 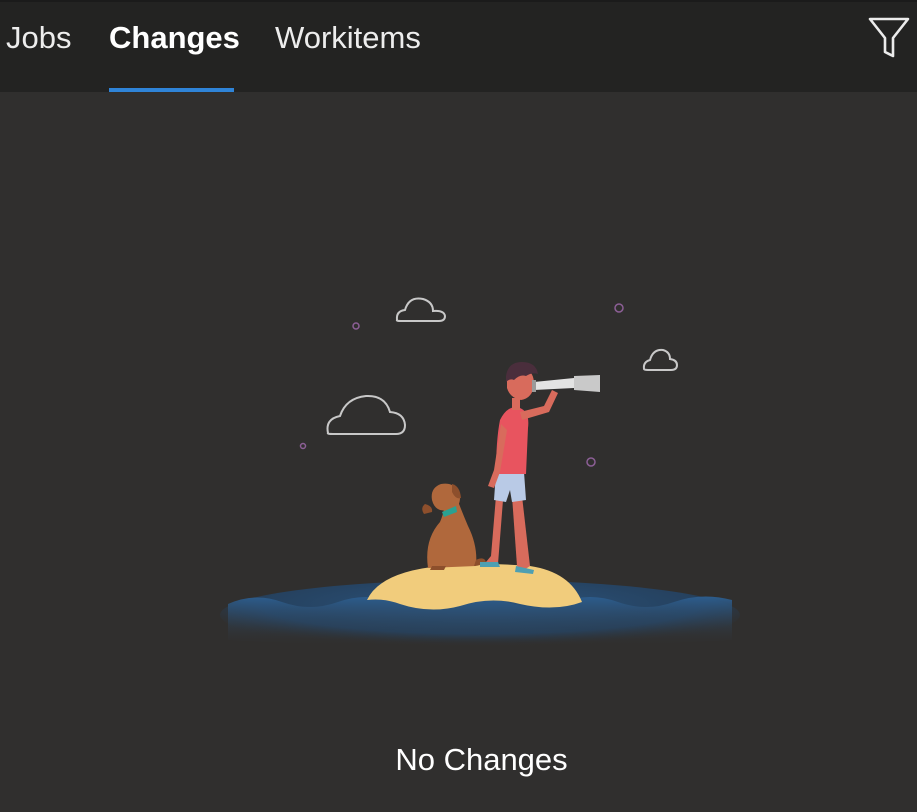 I want to click on person-figure, so click(x=540, y=468).